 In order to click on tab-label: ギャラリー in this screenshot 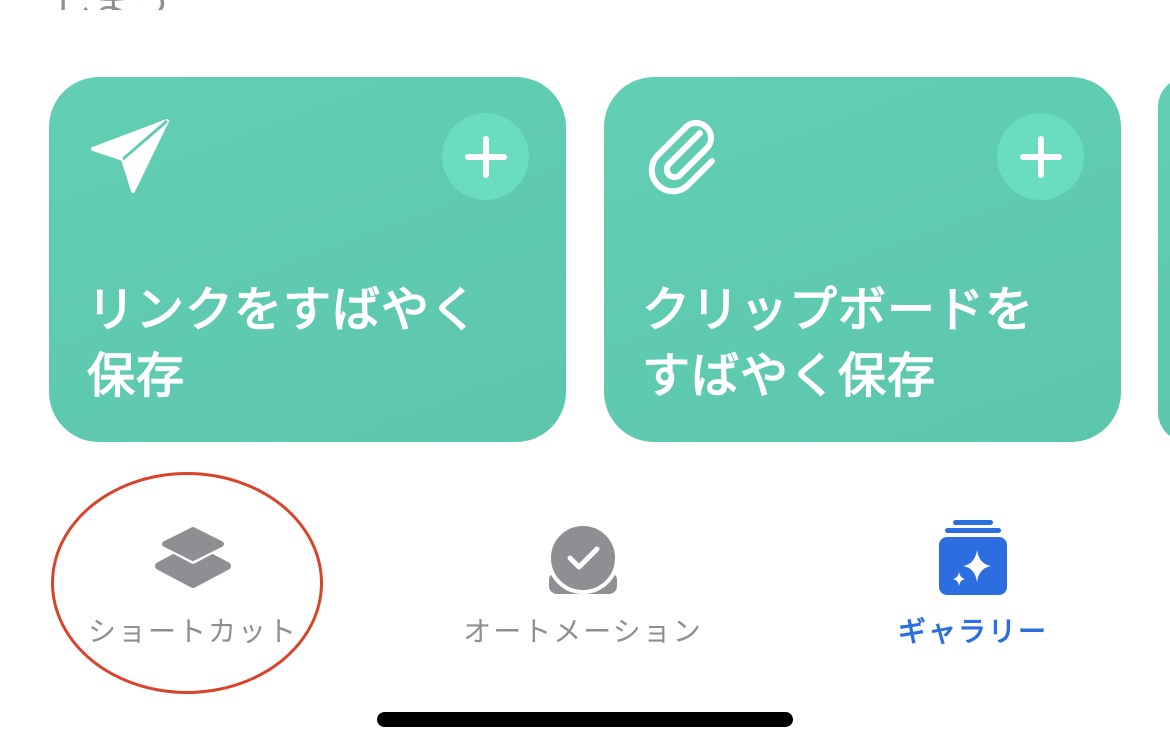, I will do `click(972, 631)`.